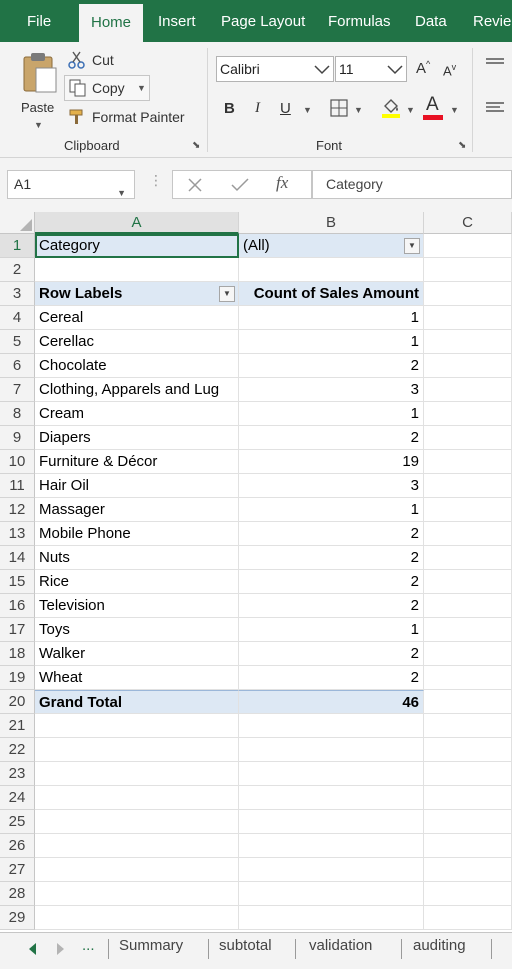 This screenshot has height=969, width=512. What do you see at coordinates (17, 894) in the screenshot?
I see `row-header: 28` at bounding box center [17, 894].